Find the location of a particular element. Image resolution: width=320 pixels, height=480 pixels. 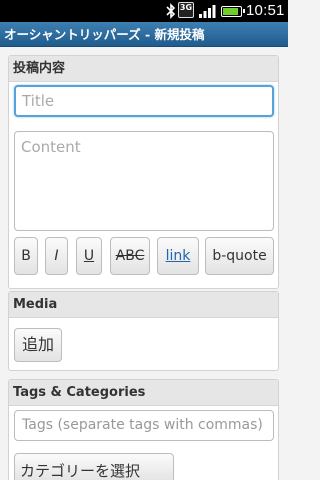

underline-button: U is located at coordinates (89, 256).